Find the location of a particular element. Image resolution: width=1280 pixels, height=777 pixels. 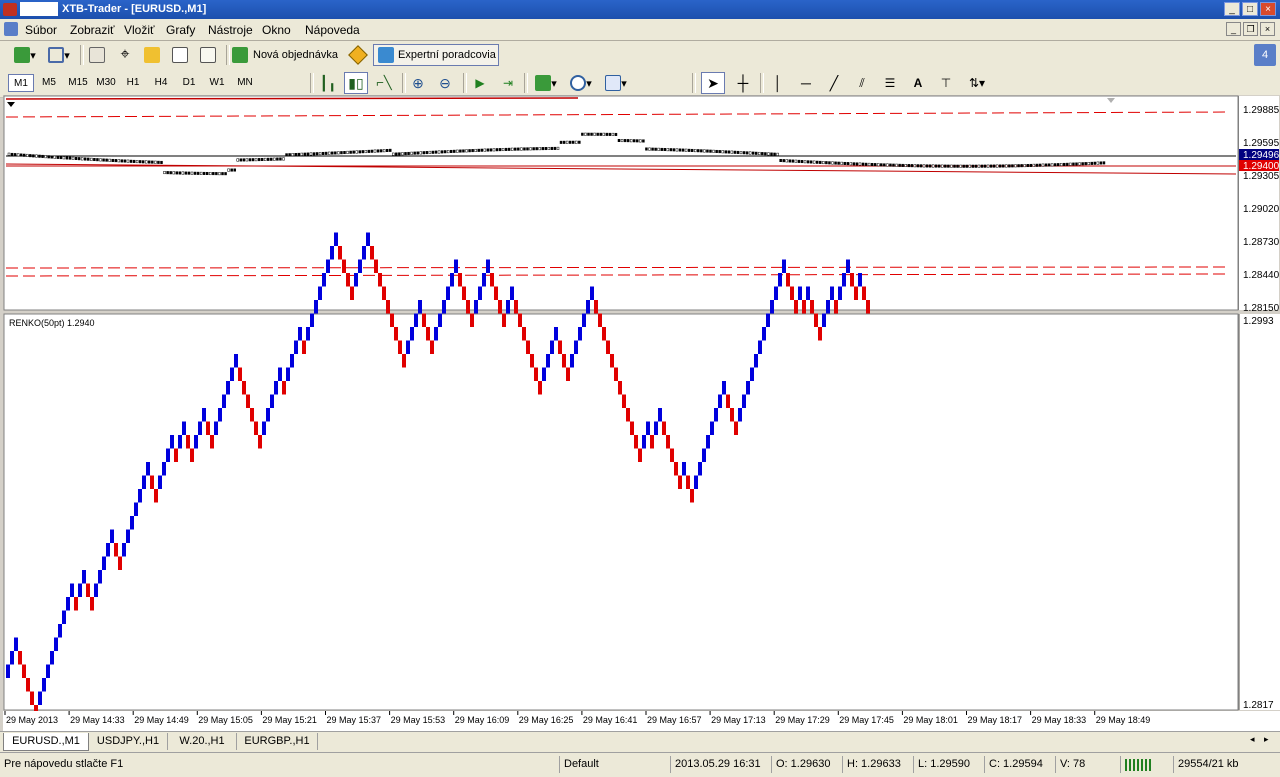

title-bar: XTB-Trader - [EURUSD.,M1] _ □ × is located at coordinates (640, 9).